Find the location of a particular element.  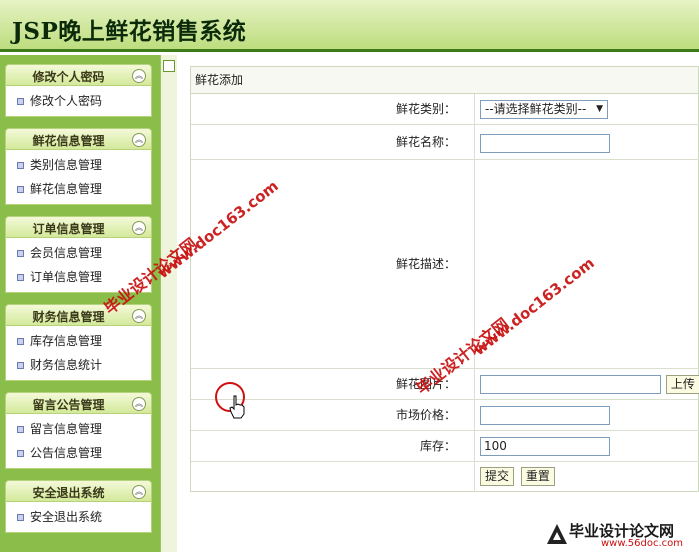

sidebar-group-password: 修改个人密码 ︽ 修改个人密码 is located at coordinates (78, 90).